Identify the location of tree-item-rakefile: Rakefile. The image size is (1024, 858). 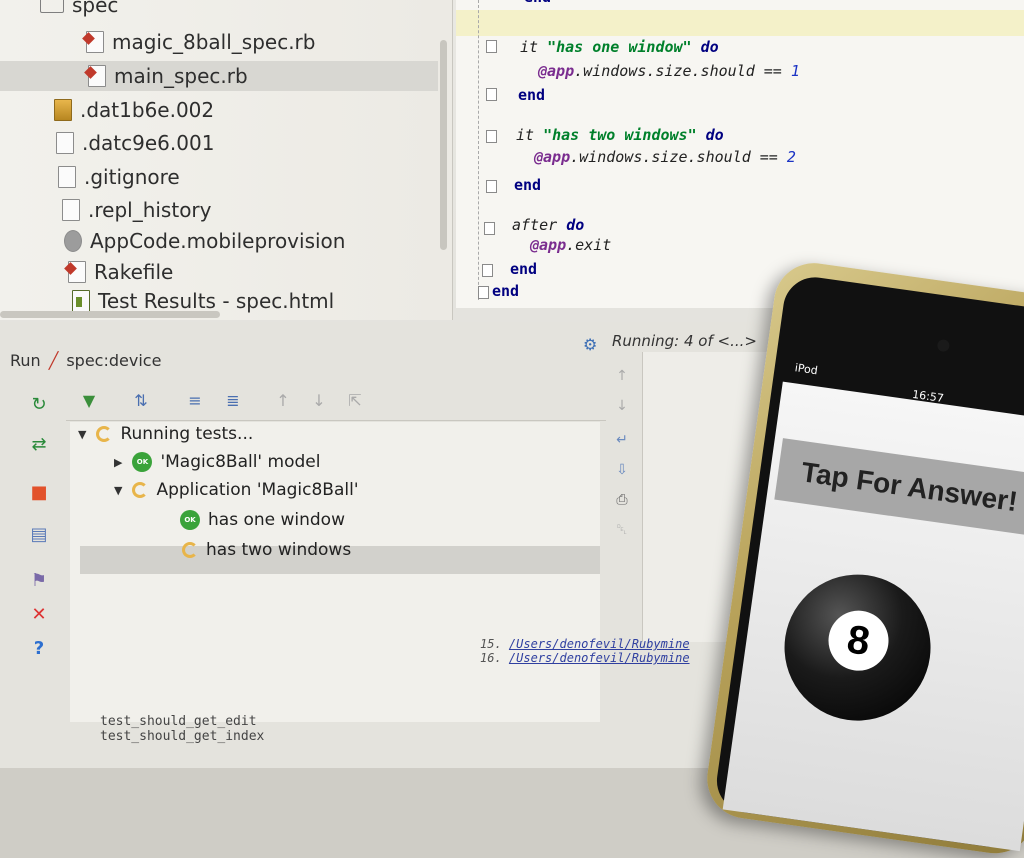
(120, 272).